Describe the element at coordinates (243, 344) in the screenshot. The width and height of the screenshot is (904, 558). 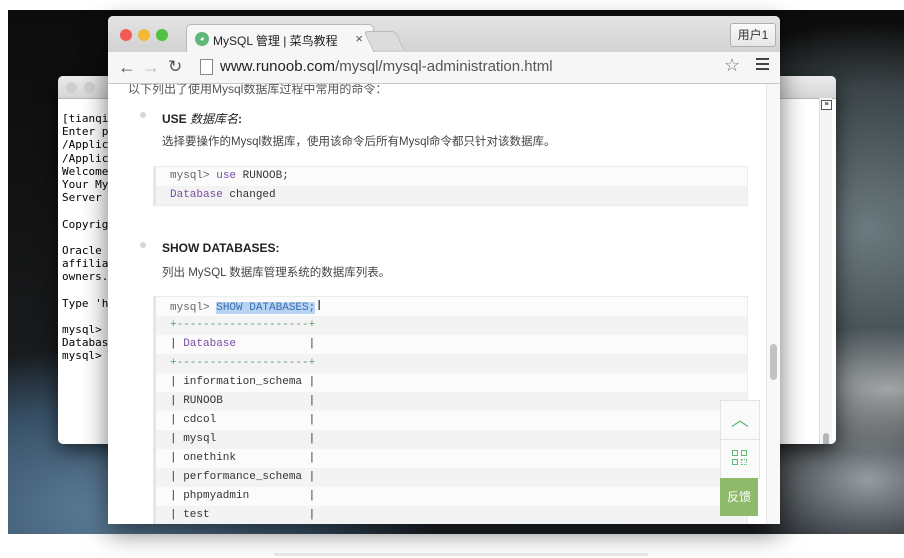
I see `code-line: | Database |` at that location.